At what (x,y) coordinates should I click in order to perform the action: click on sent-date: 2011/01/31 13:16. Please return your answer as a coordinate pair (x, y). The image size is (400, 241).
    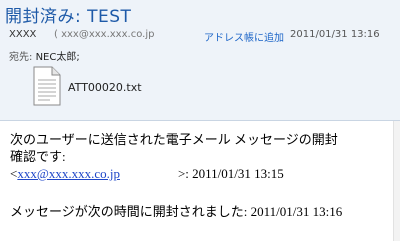
    Looking at the image, I should click on (335, 34).